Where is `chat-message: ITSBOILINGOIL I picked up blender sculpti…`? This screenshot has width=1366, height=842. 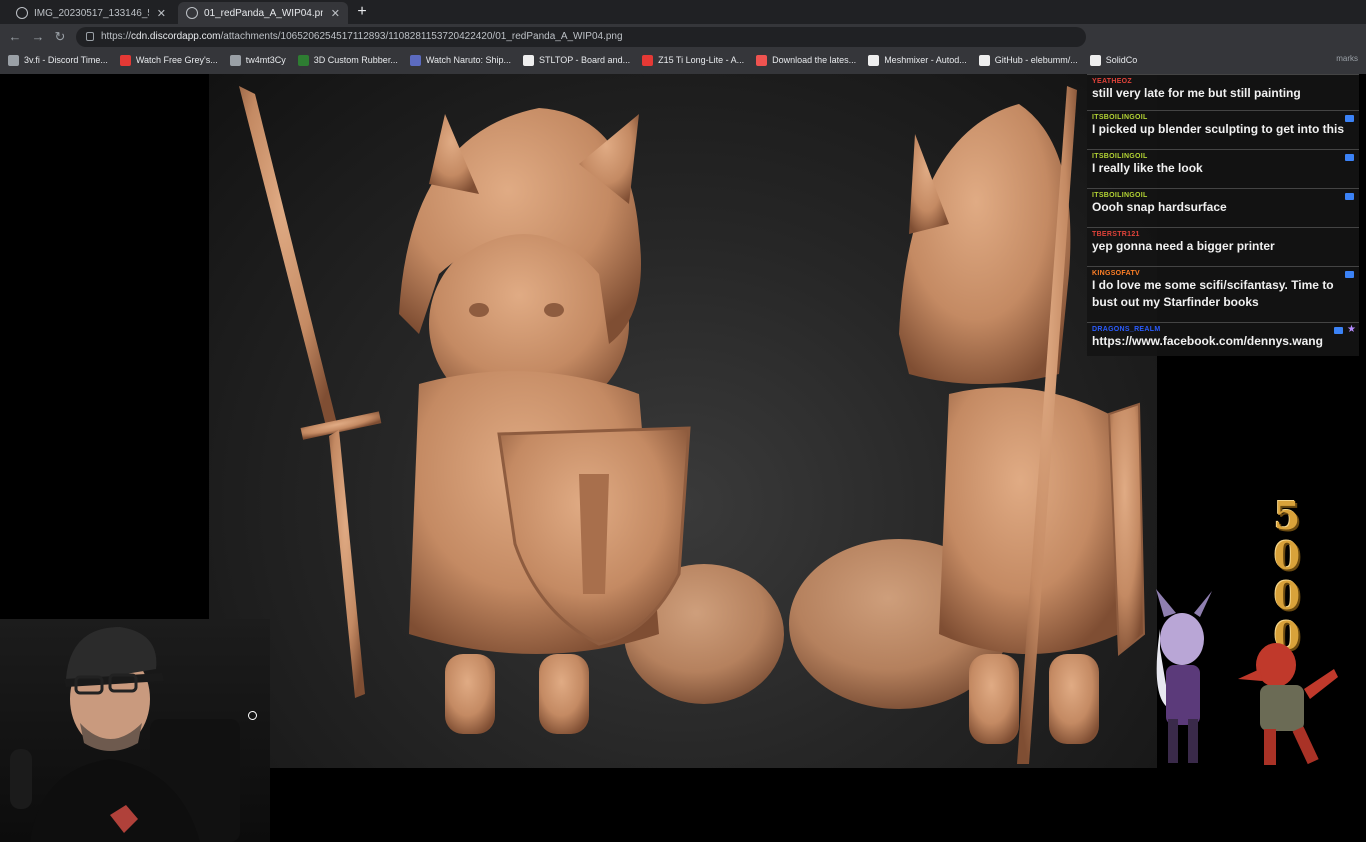
chat-message: ITSBOILINGOIL I picked up blender sculpti… is located at coordinates (1223, 129).